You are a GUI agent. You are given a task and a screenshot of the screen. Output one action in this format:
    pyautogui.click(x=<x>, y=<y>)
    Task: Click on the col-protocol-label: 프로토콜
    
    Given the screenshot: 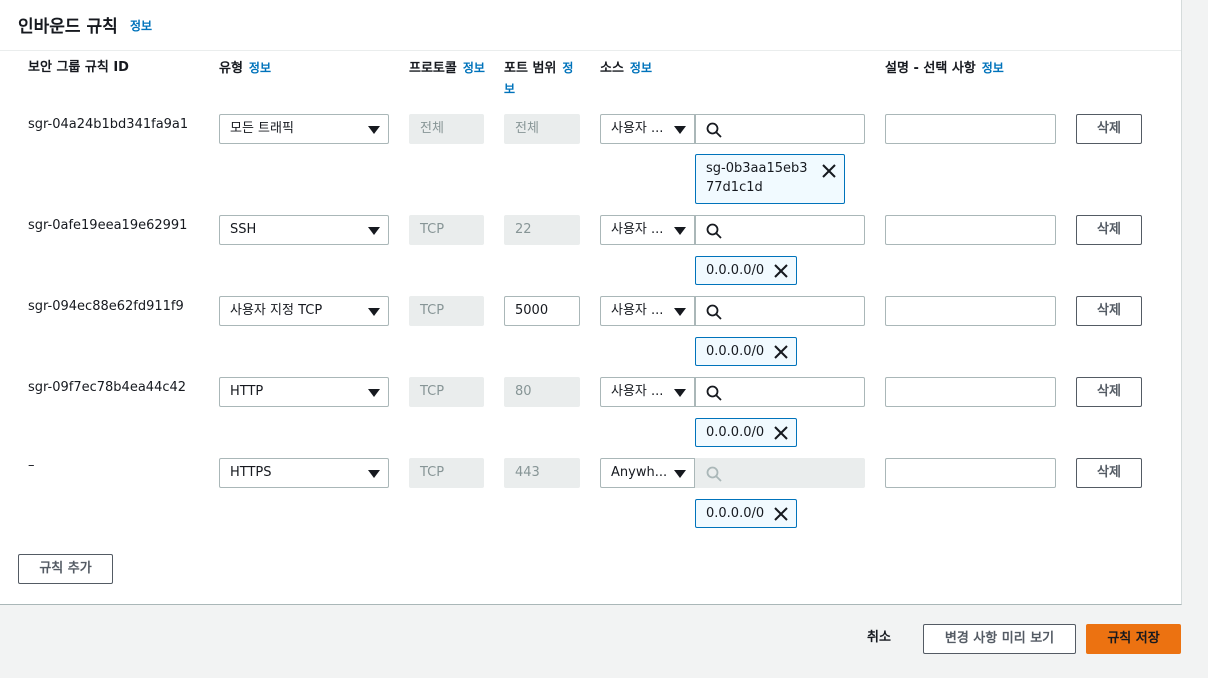 What is the action you would take?
    pyautogui.click(x=433, y=68)
    